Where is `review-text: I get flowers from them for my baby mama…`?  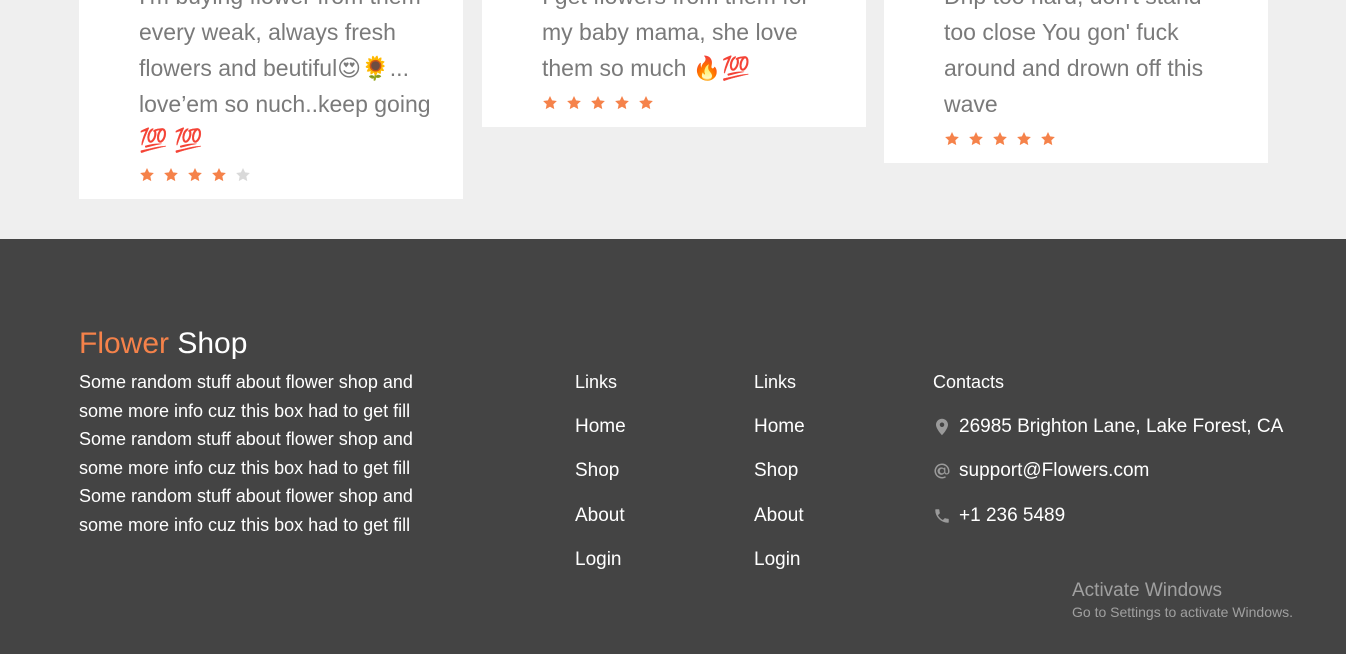
review-text: I get flowers from them for my baby mama… is located at coordinates (675, 40).